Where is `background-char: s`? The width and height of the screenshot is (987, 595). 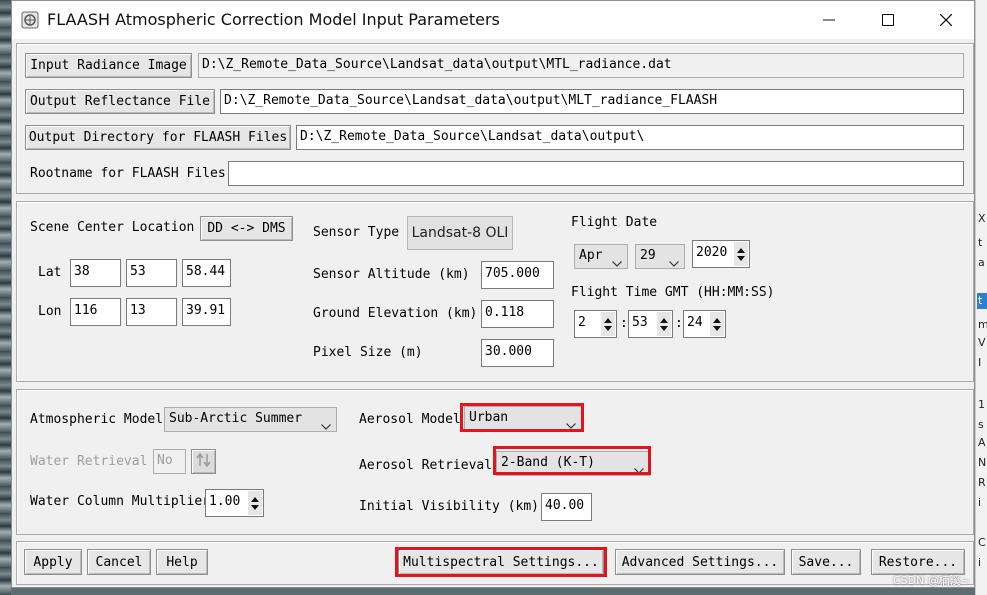 background-char: s is located at coordinates (981, 424).